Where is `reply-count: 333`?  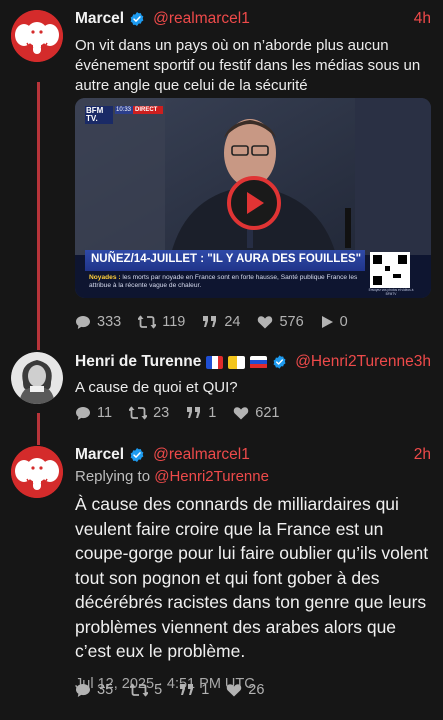
reply-count: 333 is located at coordinates (109, 322).